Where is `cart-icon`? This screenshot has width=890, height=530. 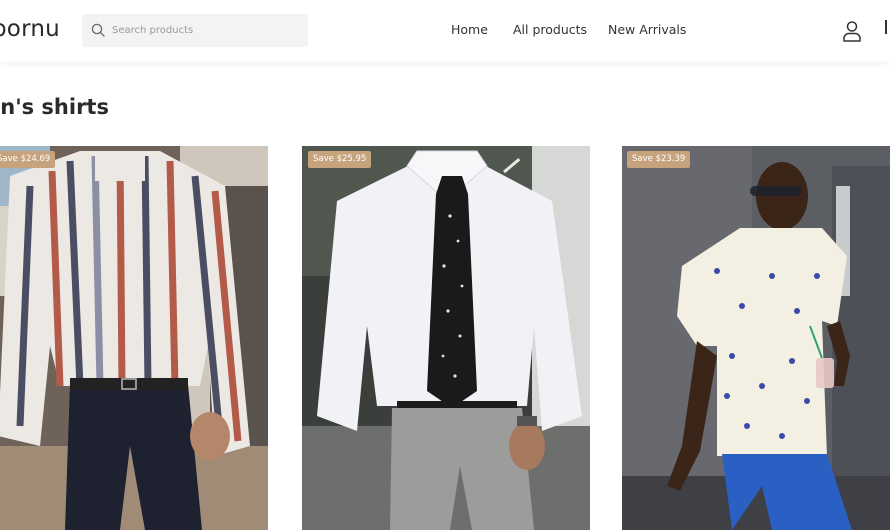 cart-icon is located at coordinates (887, 27).